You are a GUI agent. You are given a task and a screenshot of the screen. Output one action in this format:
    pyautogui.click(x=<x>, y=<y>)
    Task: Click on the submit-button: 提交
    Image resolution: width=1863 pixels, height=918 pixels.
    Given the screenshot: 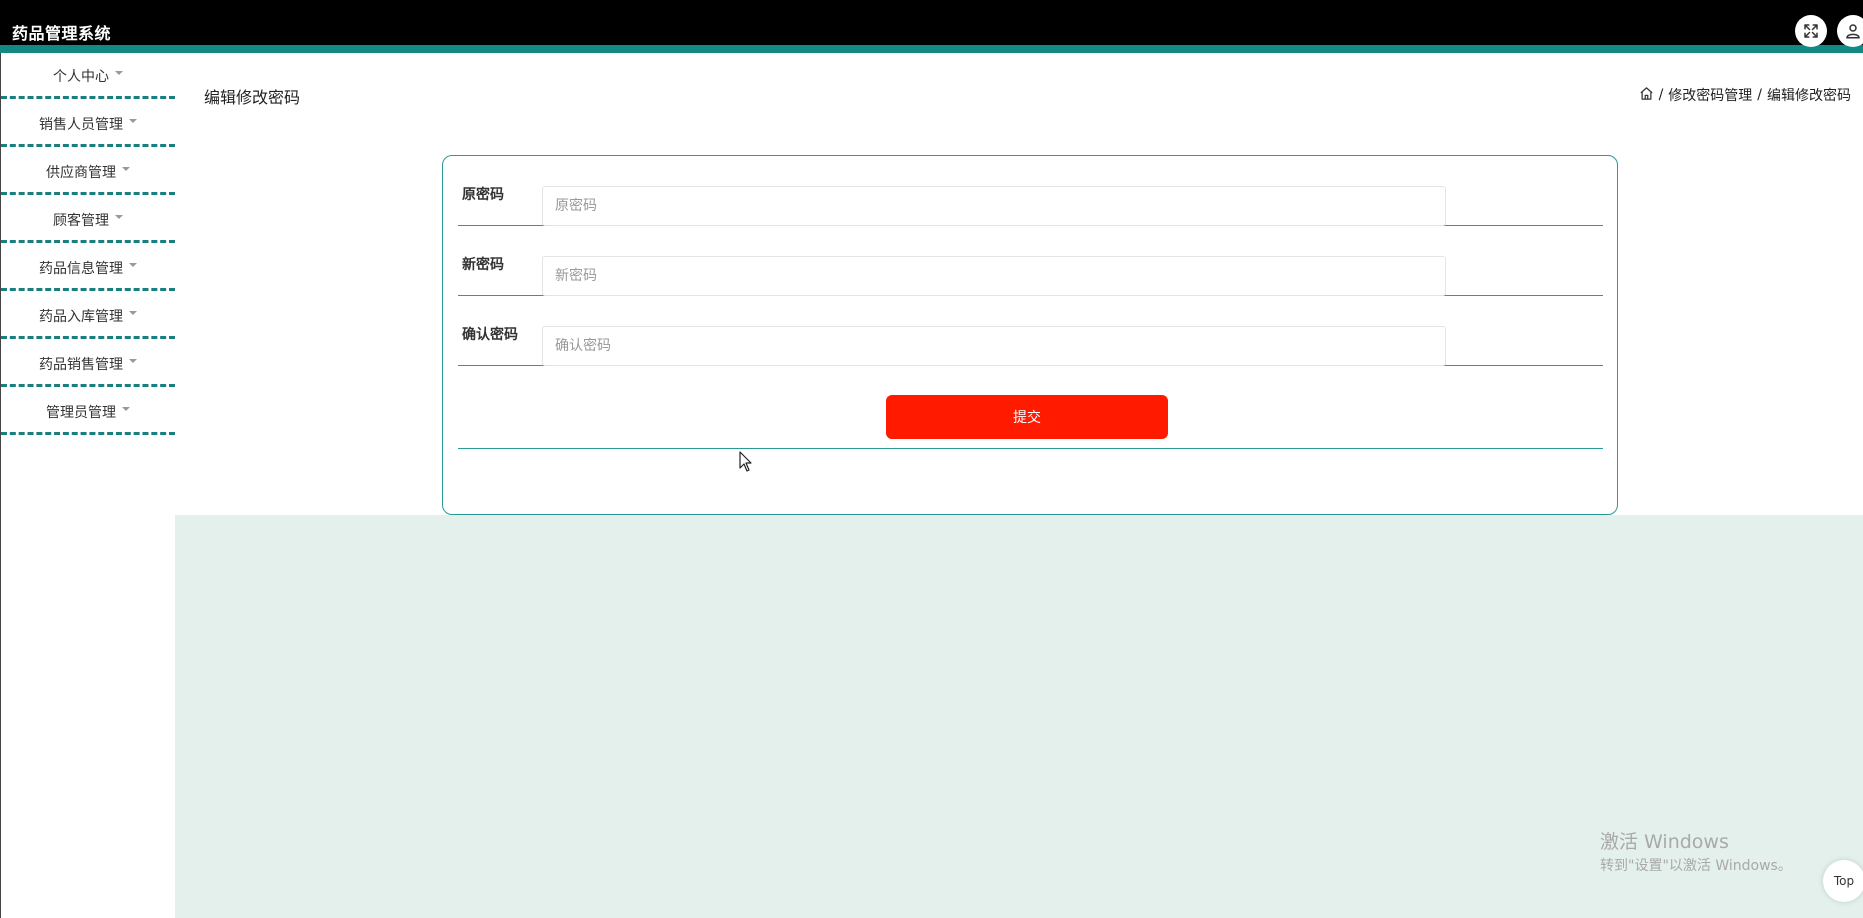 What is the action you would take?
    pyautogui.click(x=1027, y=417)
    